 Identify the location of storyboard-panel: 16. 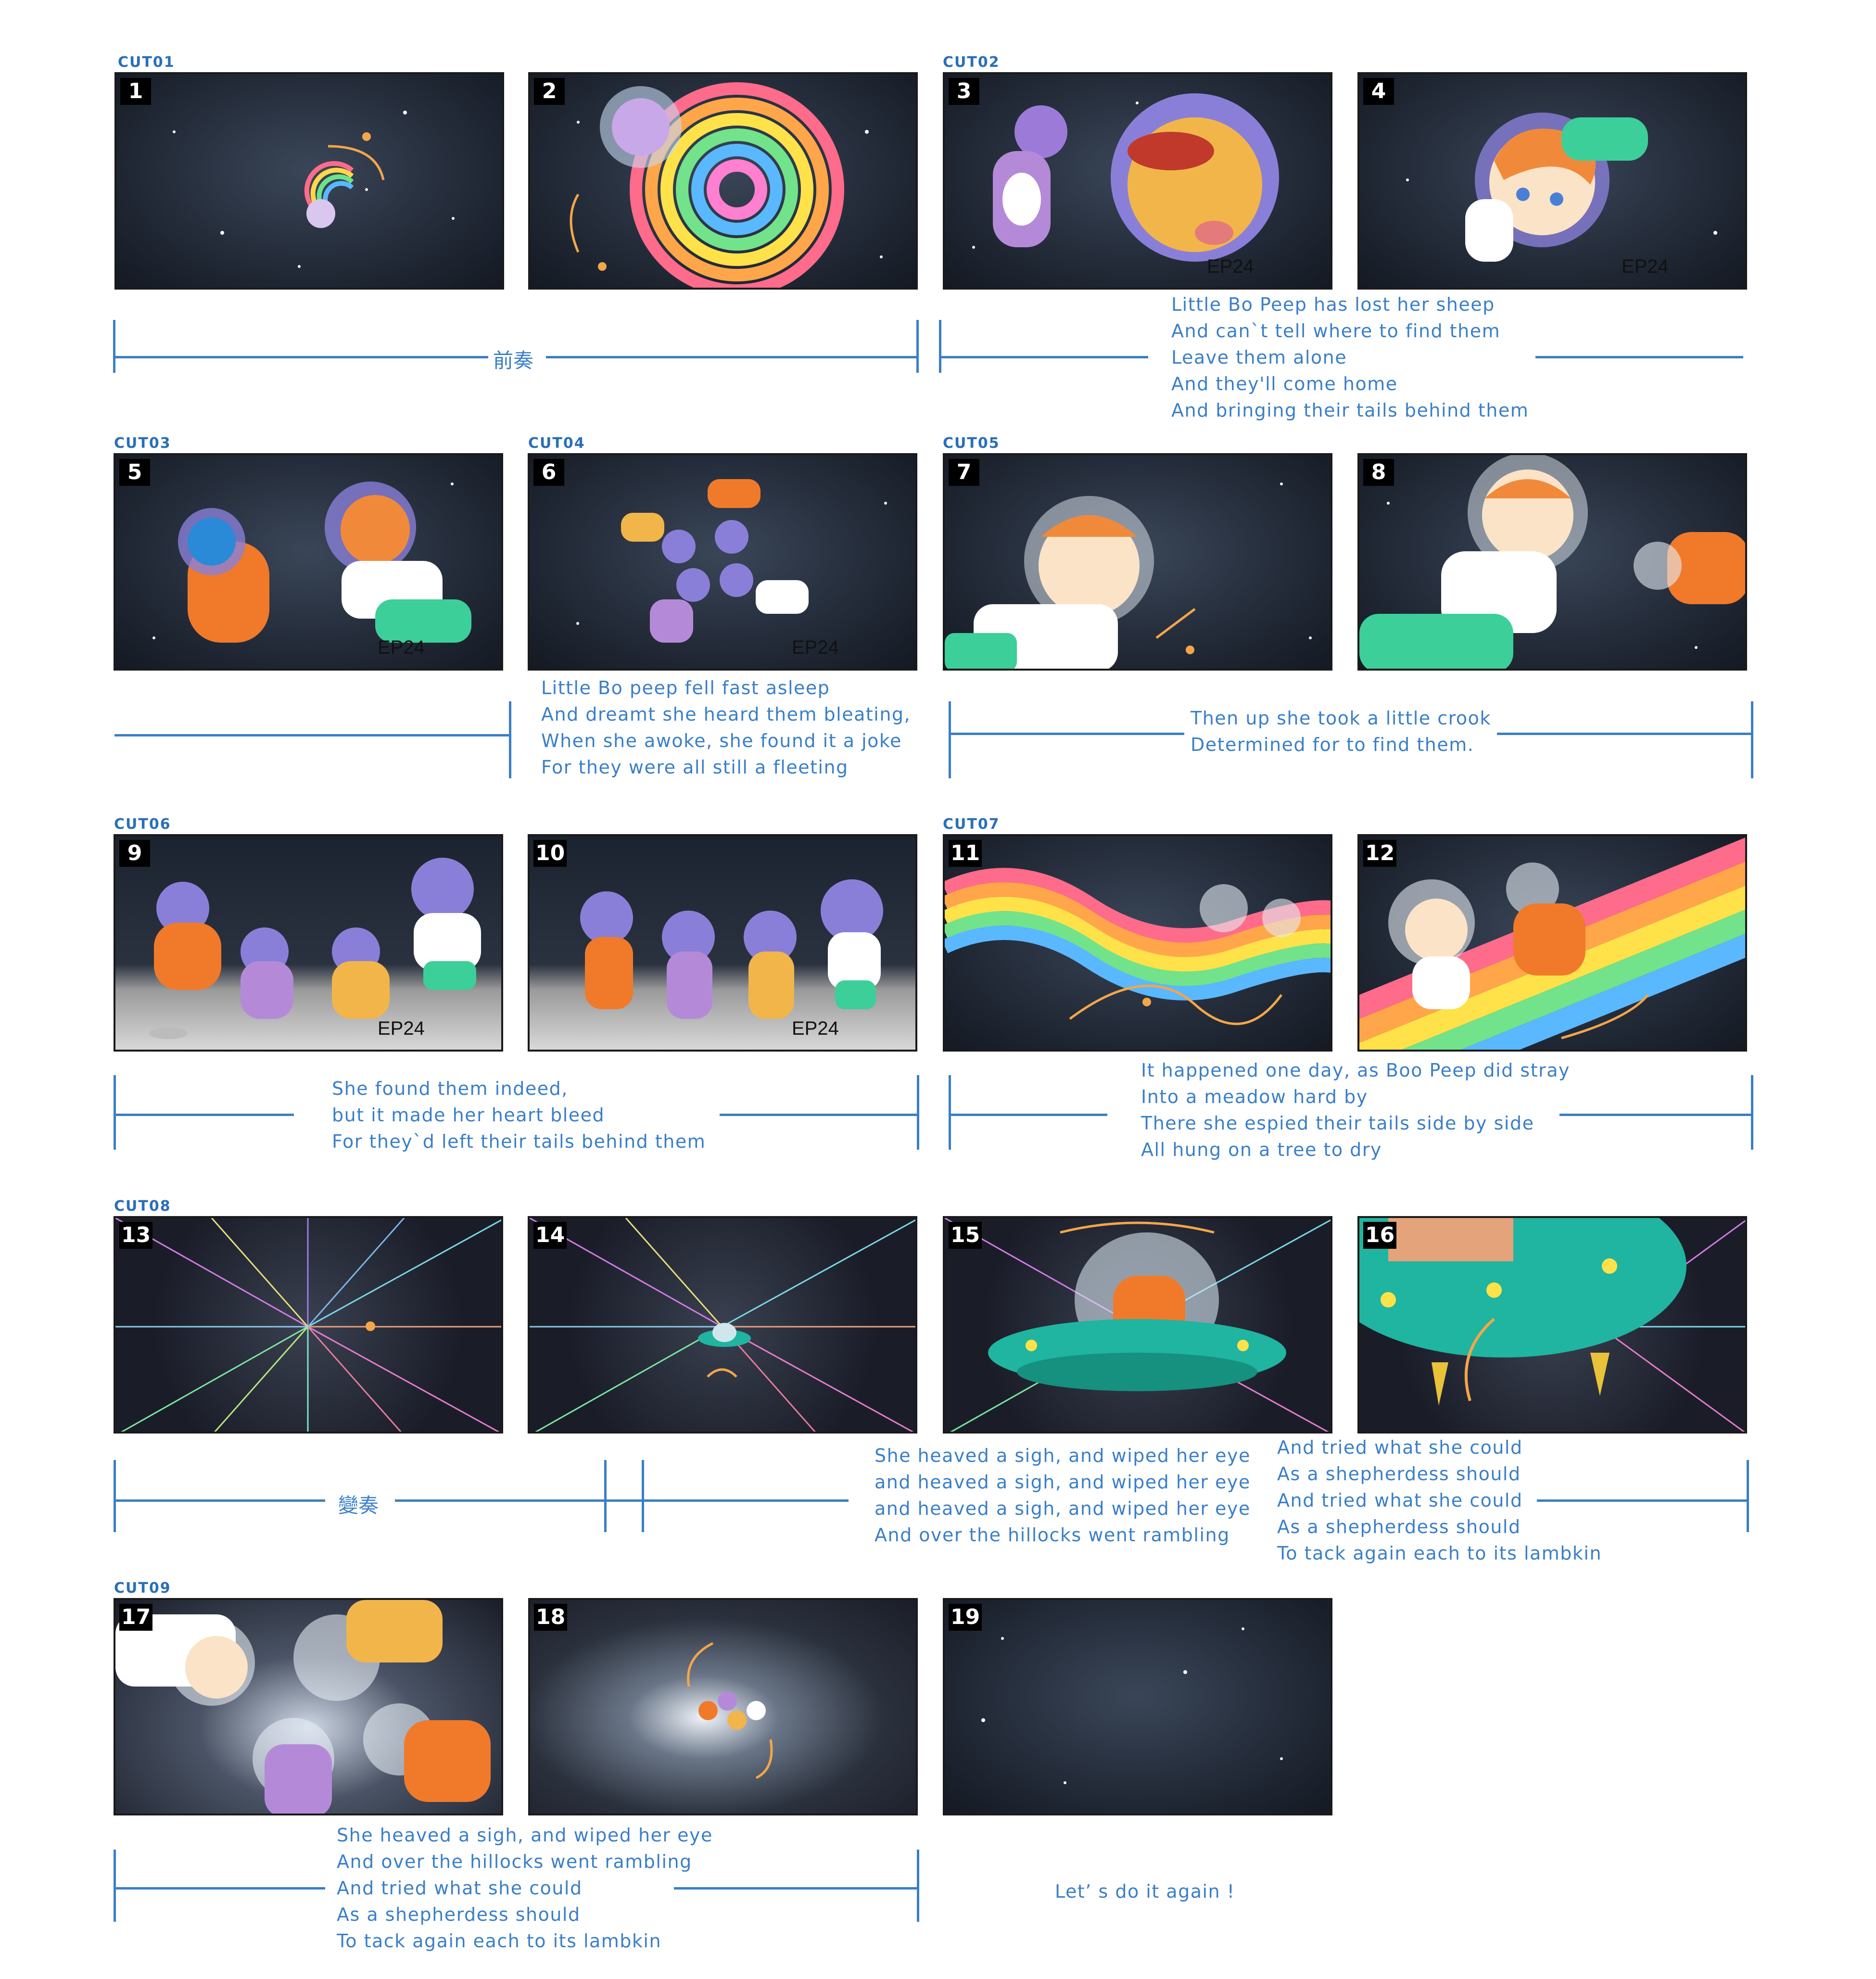
(1552, 1325).